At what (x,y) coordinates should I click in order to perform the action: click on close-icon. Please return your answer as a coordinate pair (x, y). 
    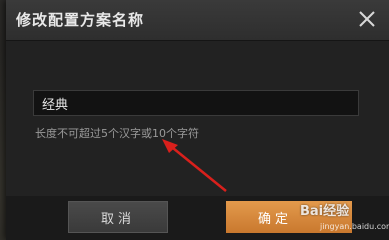
    Looking at the image, I should click on (367, 19).